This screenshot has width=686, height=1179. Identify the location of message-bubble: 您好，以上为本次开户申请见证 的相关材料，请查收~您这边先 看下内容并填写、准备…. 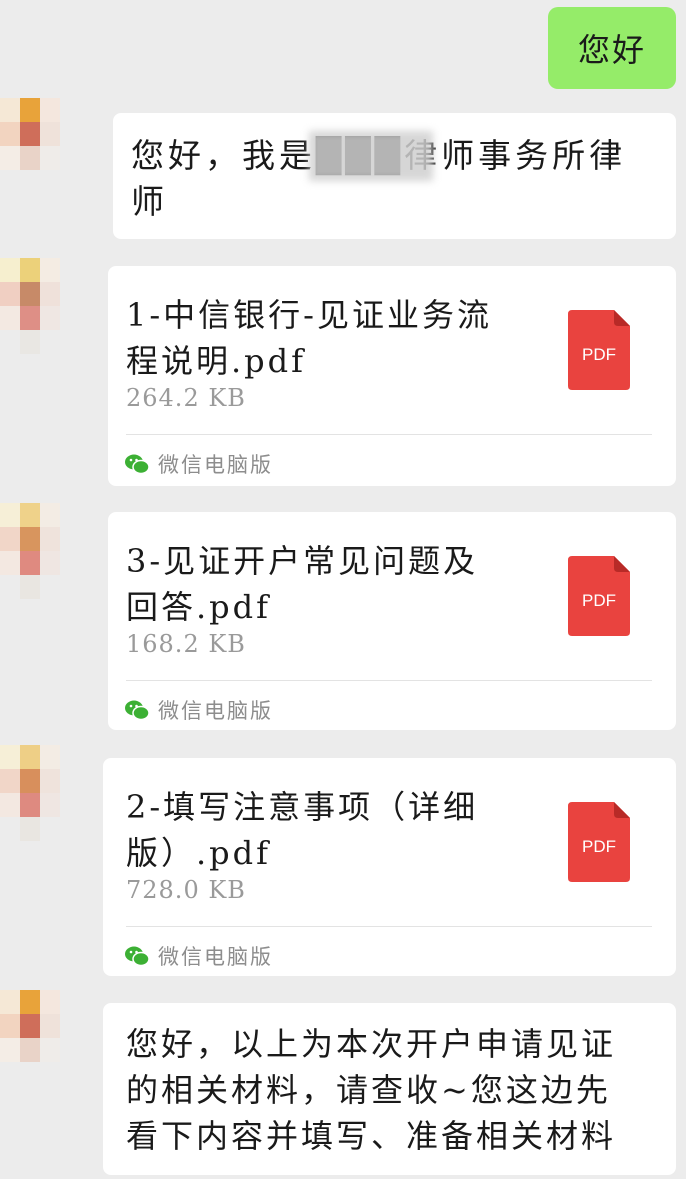
(389, 1089).